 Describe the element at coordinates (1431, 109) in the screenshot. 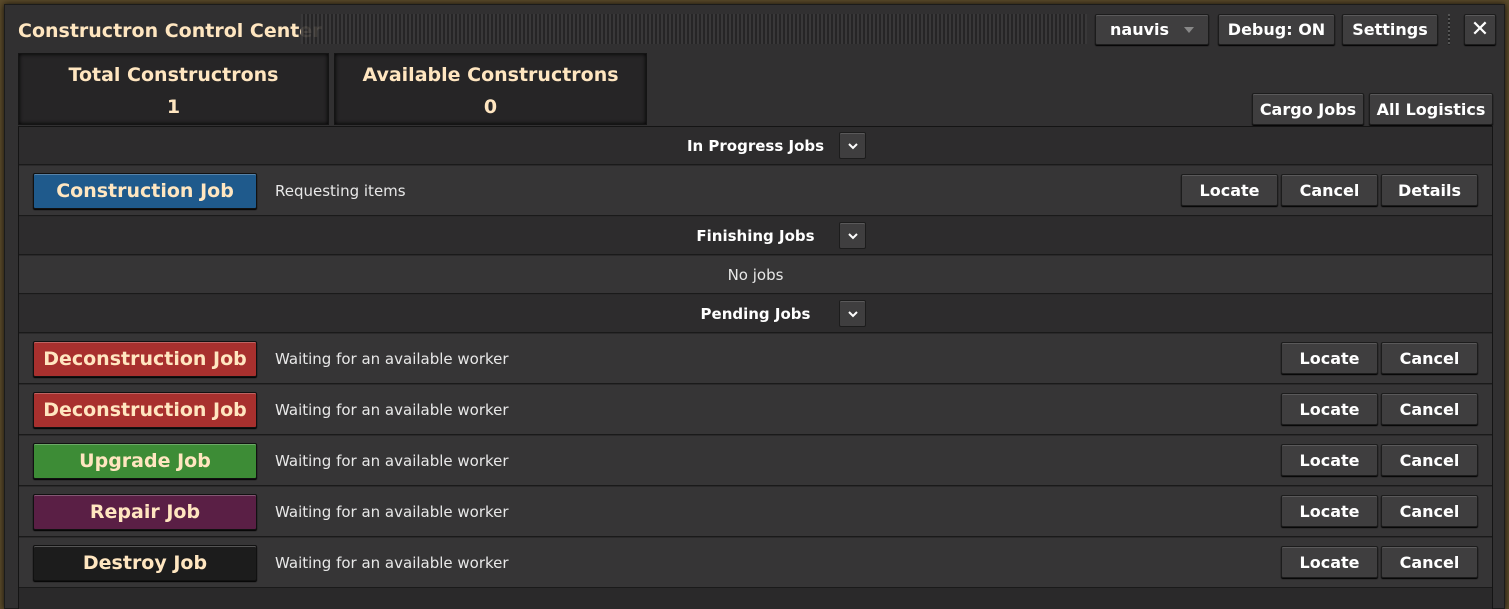

I see `all-logistics-button: All Logistics` at that location.